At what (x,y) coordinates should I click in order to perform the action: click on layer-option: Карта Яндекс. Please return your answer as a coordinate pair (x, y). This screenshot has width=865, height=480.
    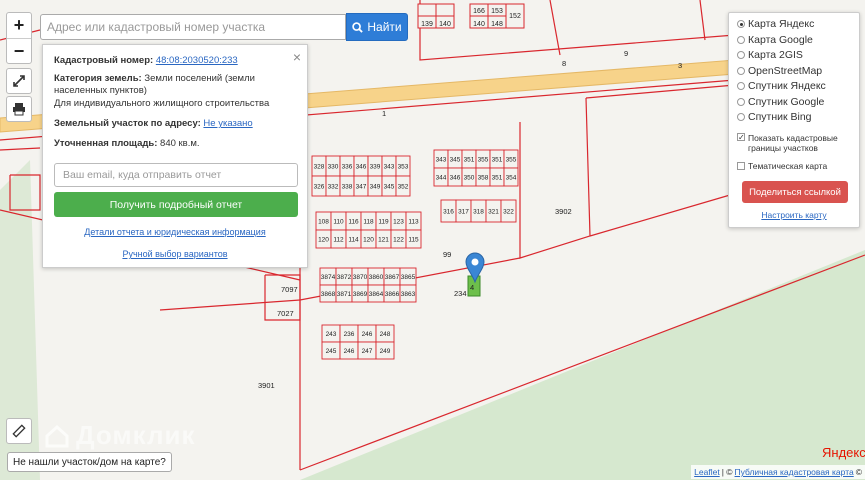
    Looking at the image, I should click on (775, 24).